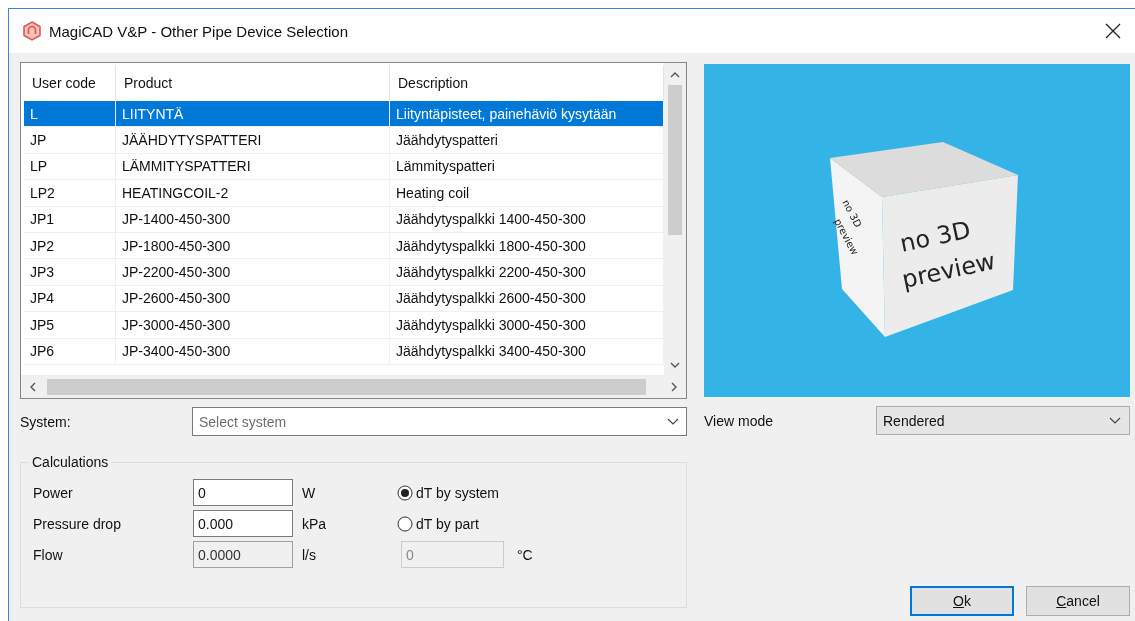 This screenshot has width=1135, height=621. Describe the element at coordinates (309, 554) in the screenshot. I see `unit-label: l/s` at that location.